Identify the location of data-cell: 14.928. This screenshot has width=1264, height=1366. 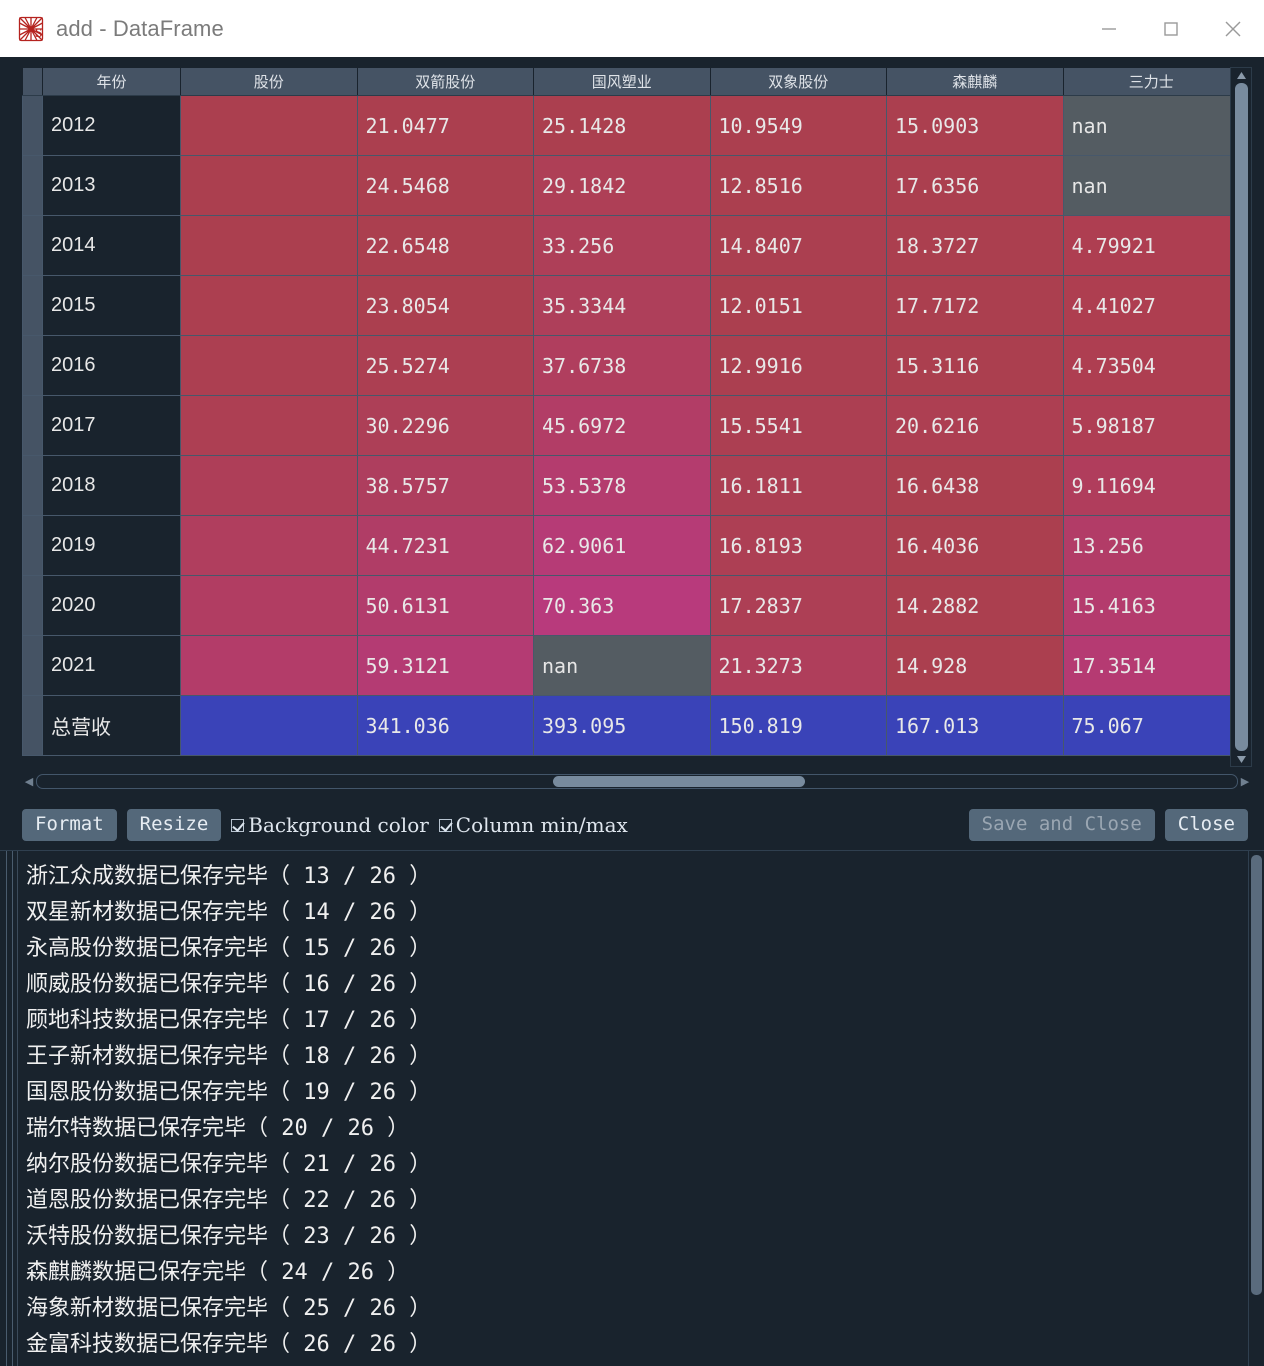
(975, 665).